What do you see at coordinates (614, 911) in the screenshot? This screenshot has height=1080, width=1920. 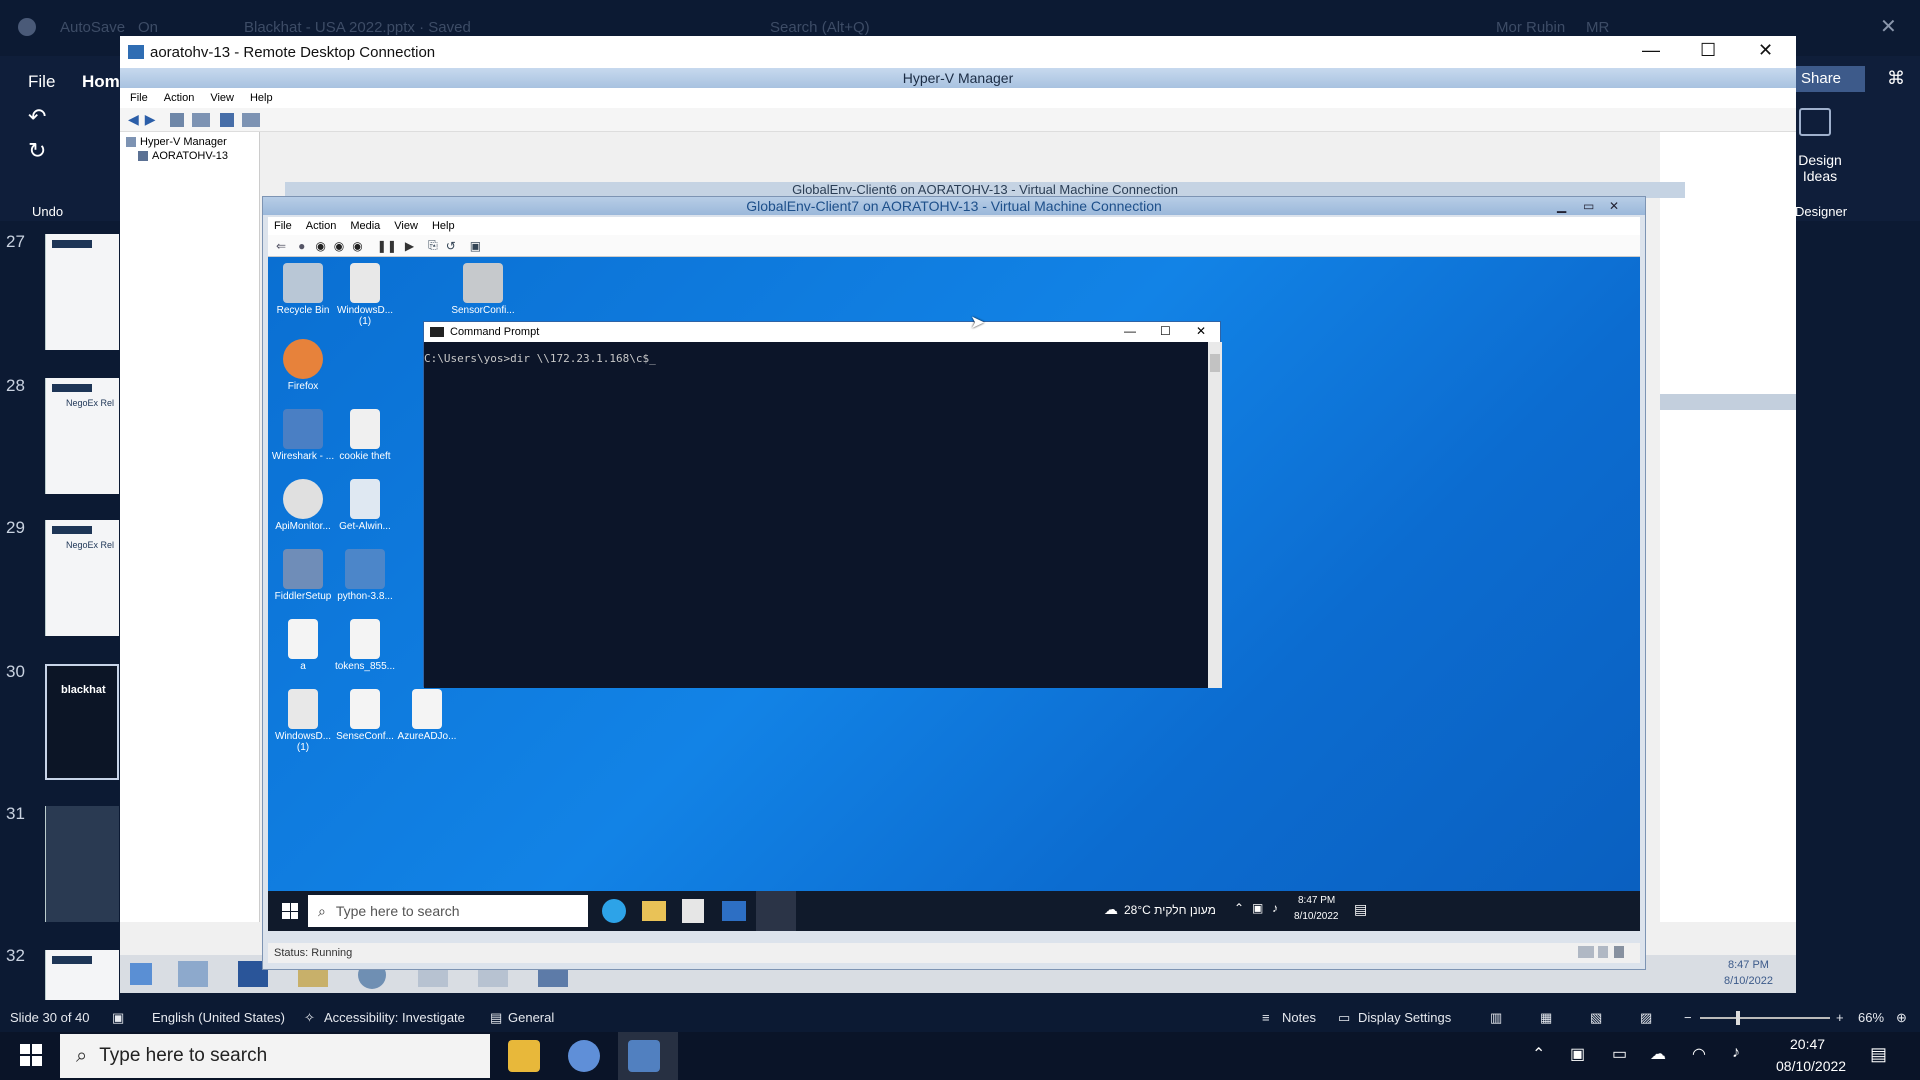 I see `edge-icon` at bounding box center [614, 911].